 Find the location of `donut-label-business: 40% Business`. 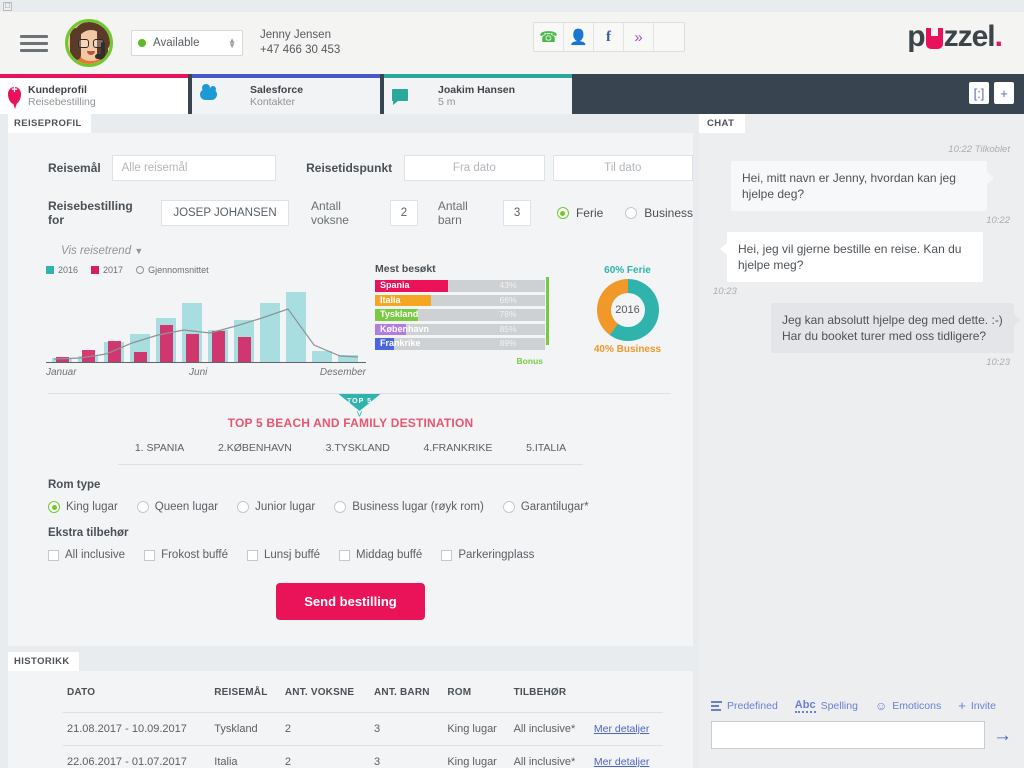

donut-label-business: 40% Business is located at coordinates (627, 349).